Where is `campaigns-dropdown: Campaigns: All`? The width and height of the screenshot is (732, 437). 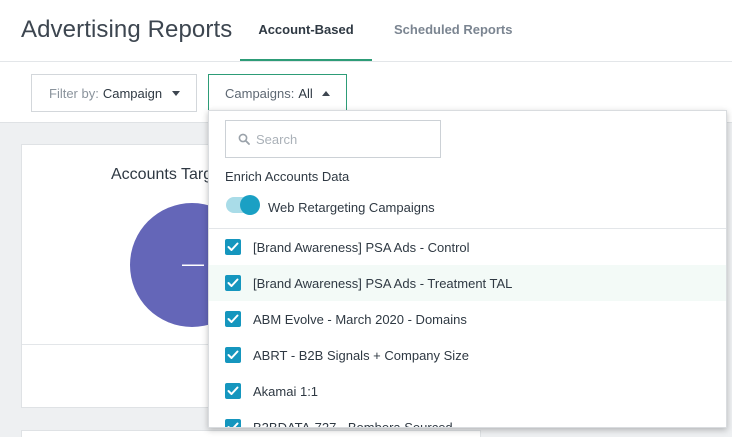
campaigns-dropdown: Campaigns: All is located at coordinates (277, 93).